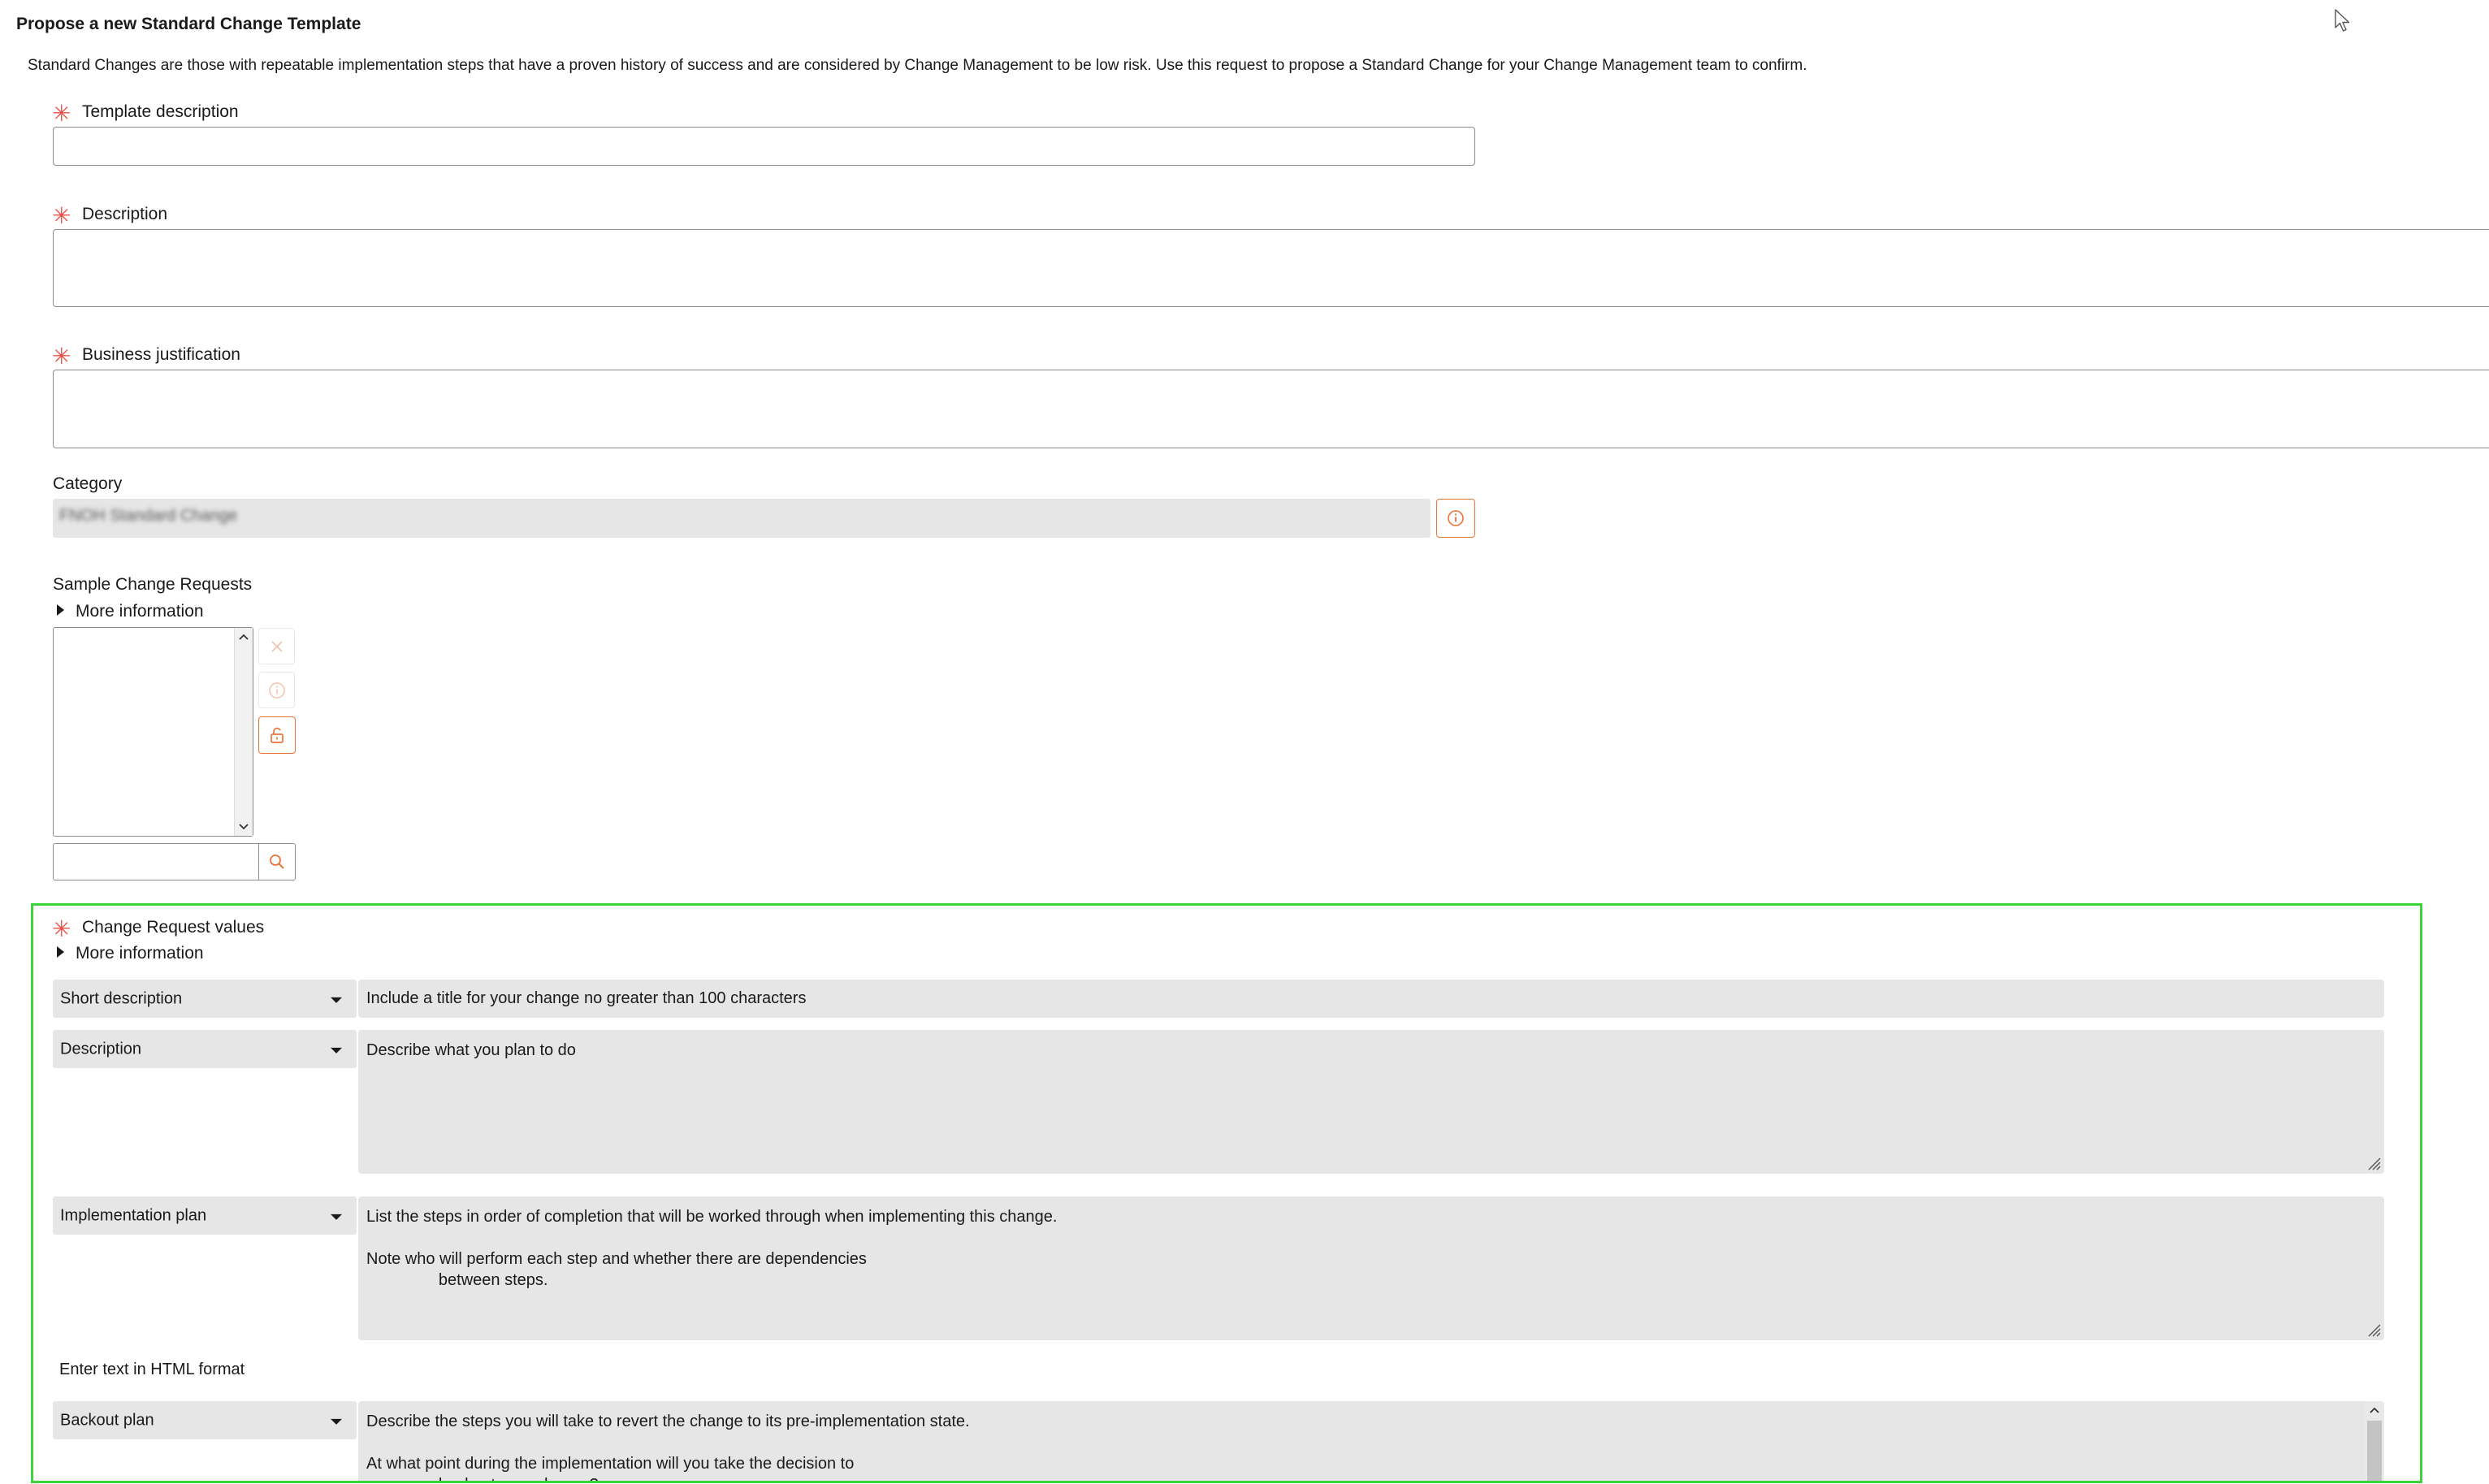 Image resolution: width=2489 pixels, height=1484 pixels. What do you see at coordinates (107, 1420) in the screenshot?
I see `field-select-value: Backout plan` at bounding box center [107, 1420].